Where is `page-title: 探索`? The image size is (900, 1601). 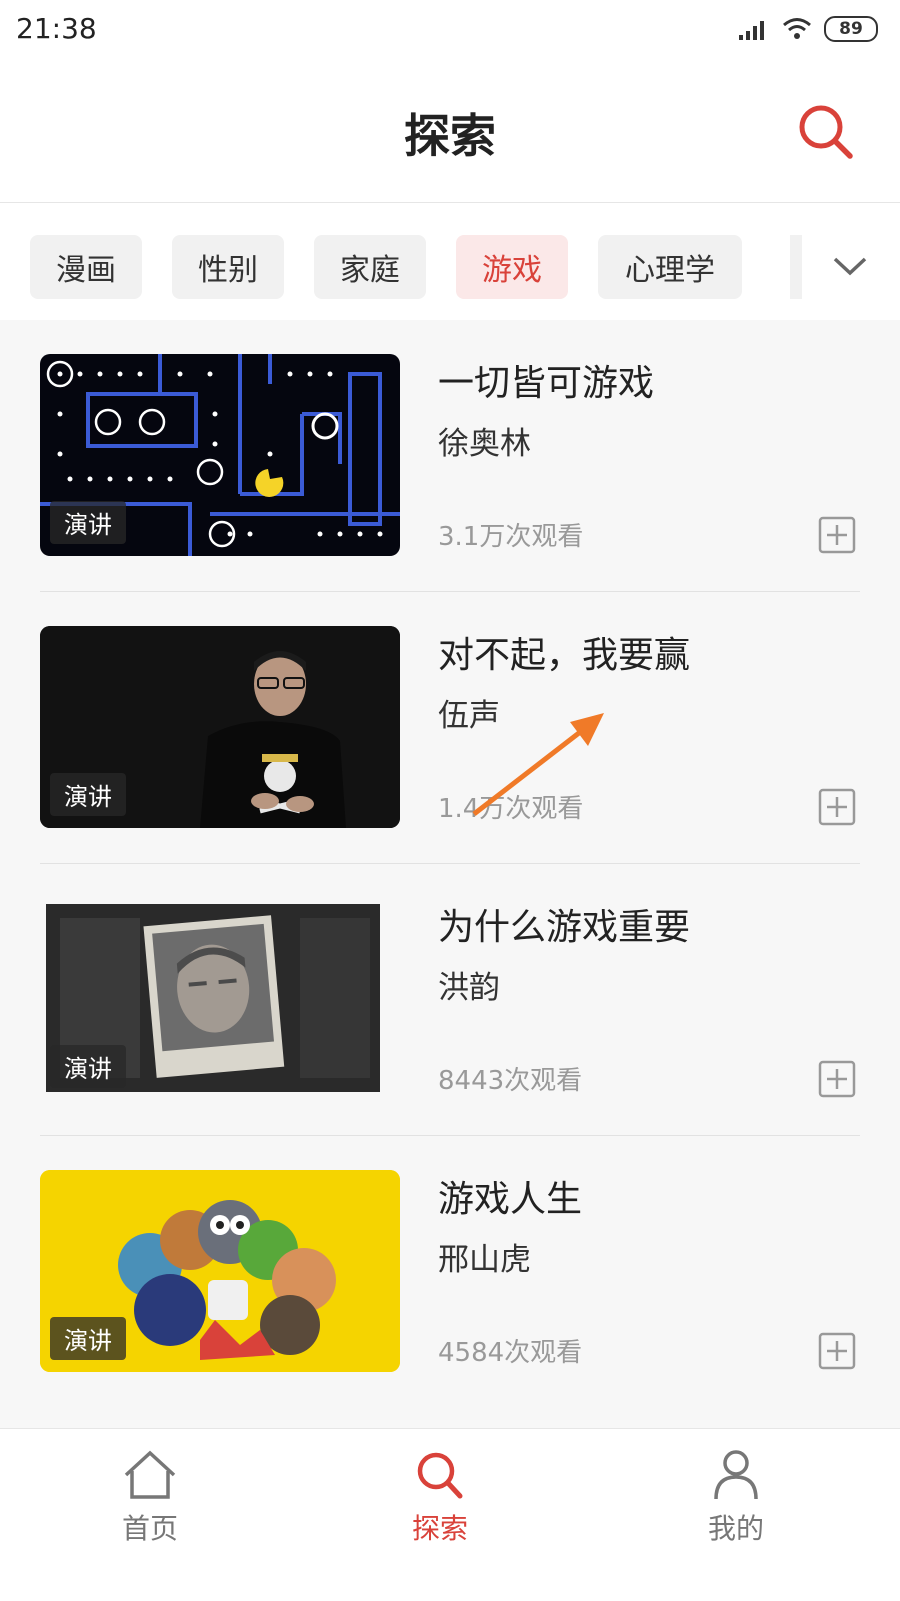
page-title: 探索 is located at coordinates (450, 136).